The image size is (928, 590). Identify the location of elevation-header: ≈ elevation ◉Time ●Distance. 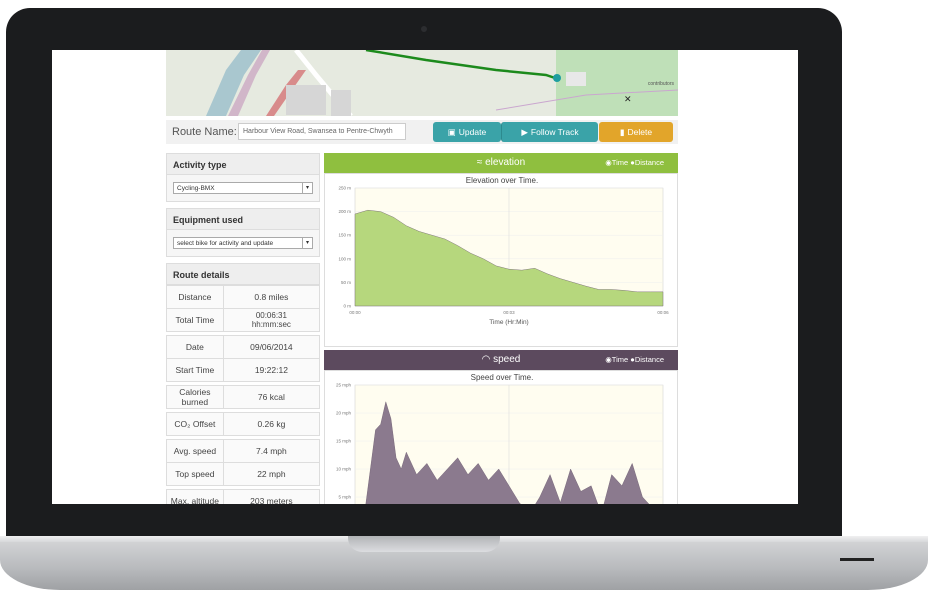
(501, 163).